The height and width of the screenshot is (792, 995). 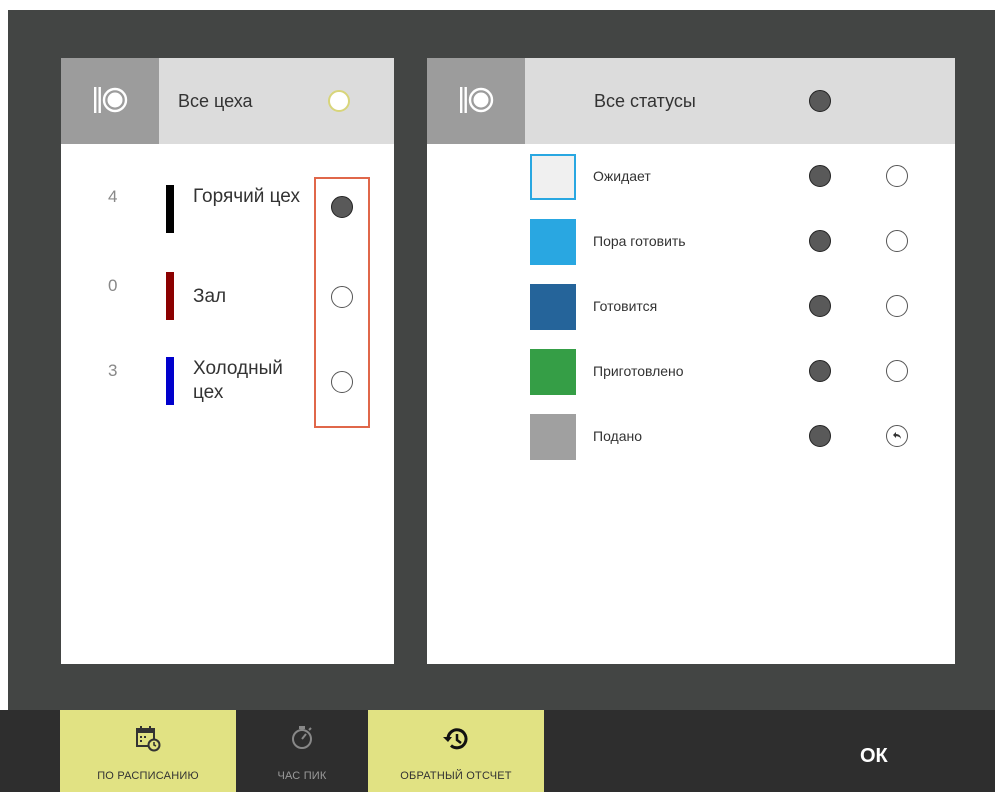 What do you see at coordinates (625, 306) in the screenshot?
I see `status-name: Готовится` at bounding box center [625, 306].